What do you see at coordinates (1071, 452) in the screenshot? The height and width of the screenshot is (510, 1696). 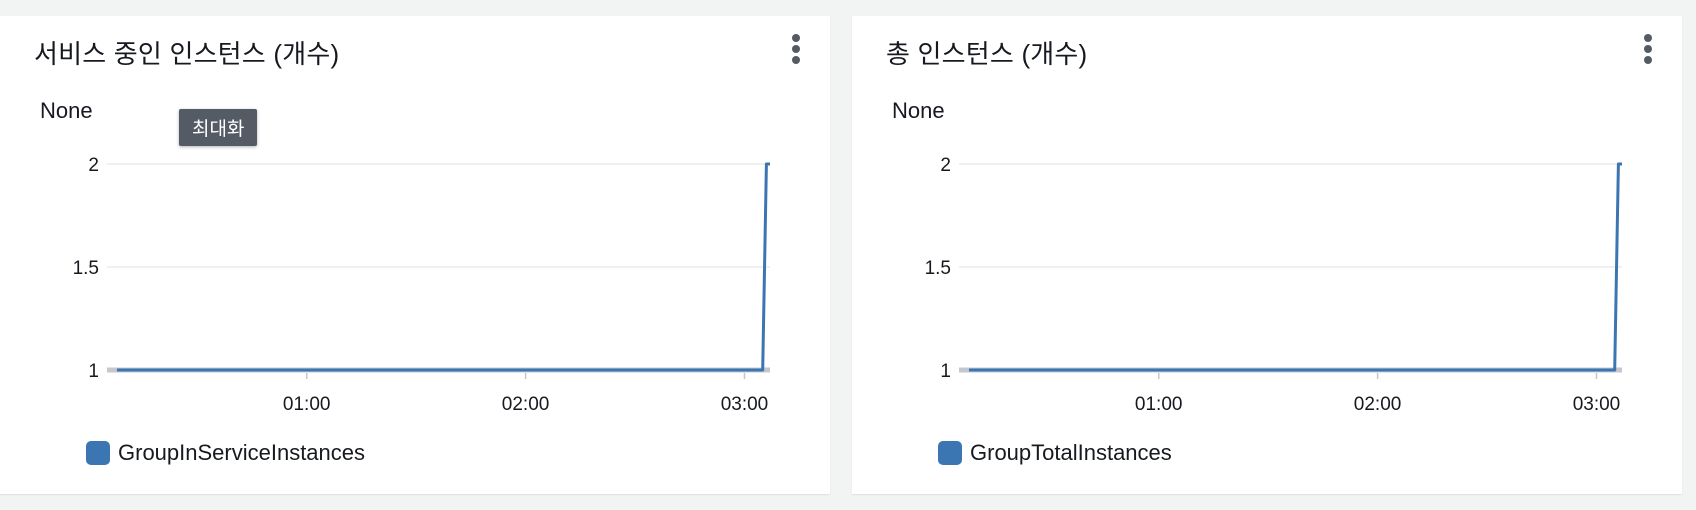 I see `legend-label: GroupTotalInstances` at bounding box center [1071, 452].